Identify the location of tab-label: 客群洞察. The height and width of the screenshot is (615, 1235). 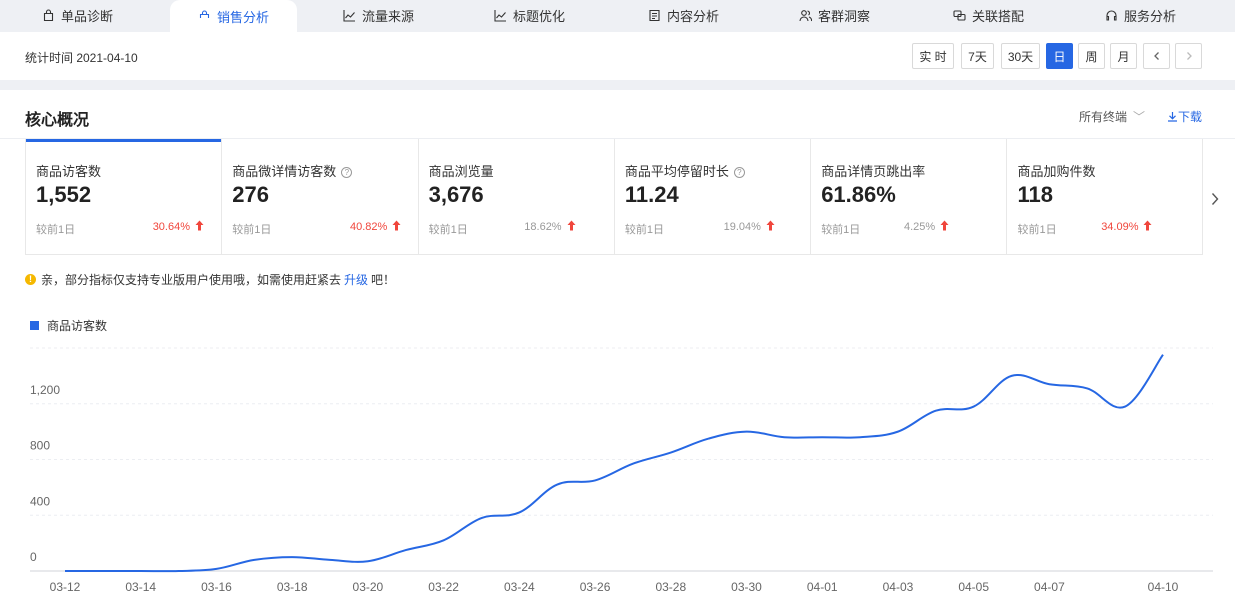
(844, 16).